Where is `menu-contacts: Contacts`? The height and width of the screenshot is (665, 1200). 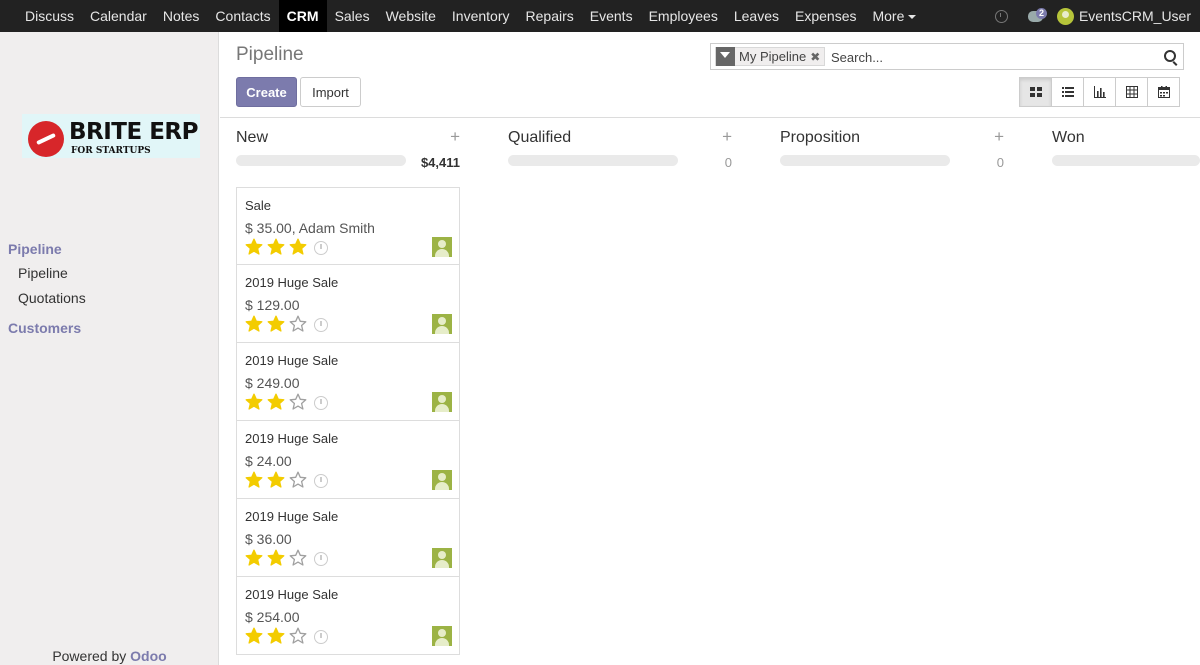
menu-contacts: Contacts is located at coordinates (242, 16).